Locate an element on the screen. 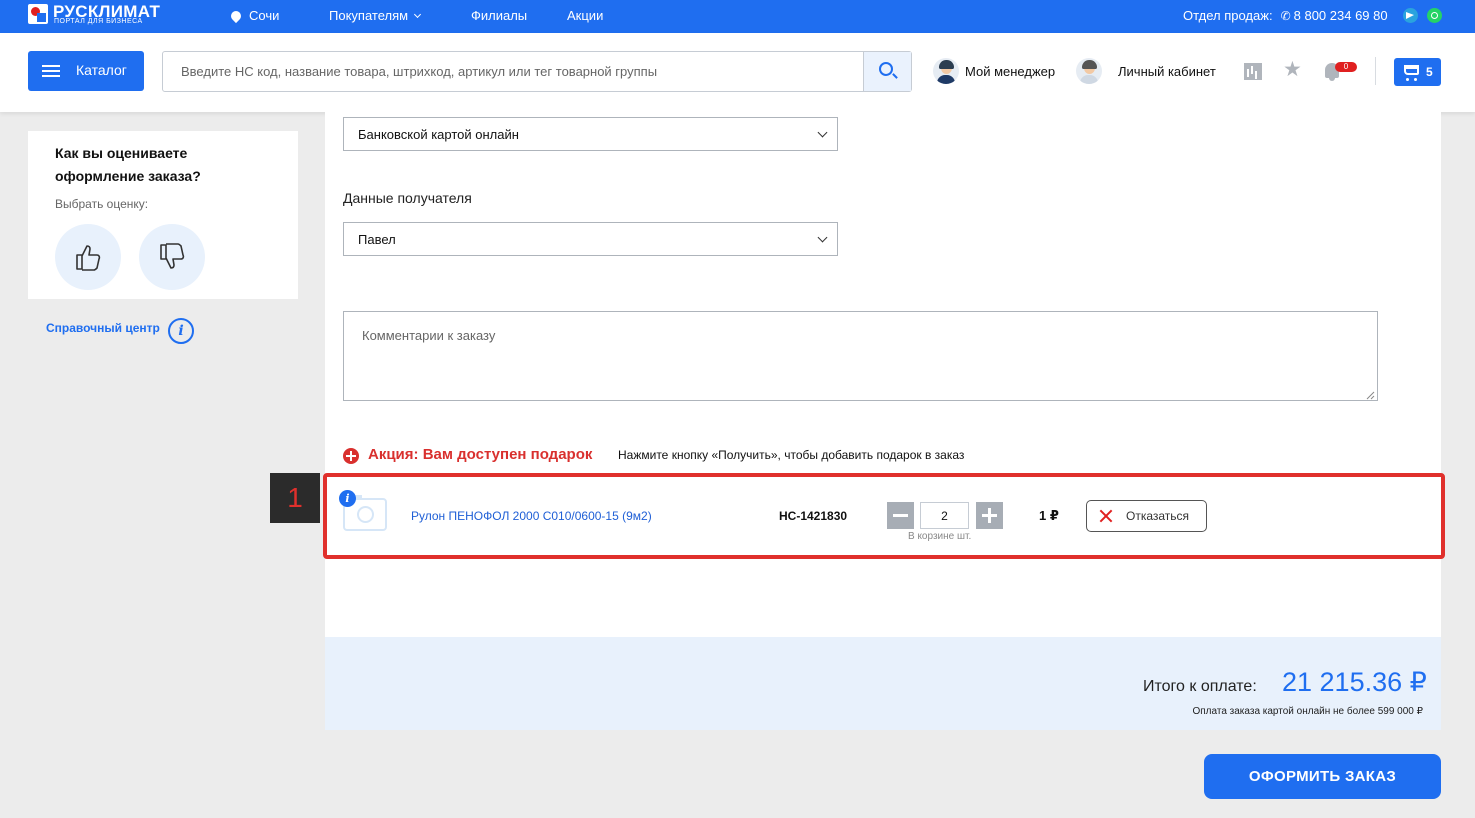  city-selector: Сочи is located at coordinates (254, 16).